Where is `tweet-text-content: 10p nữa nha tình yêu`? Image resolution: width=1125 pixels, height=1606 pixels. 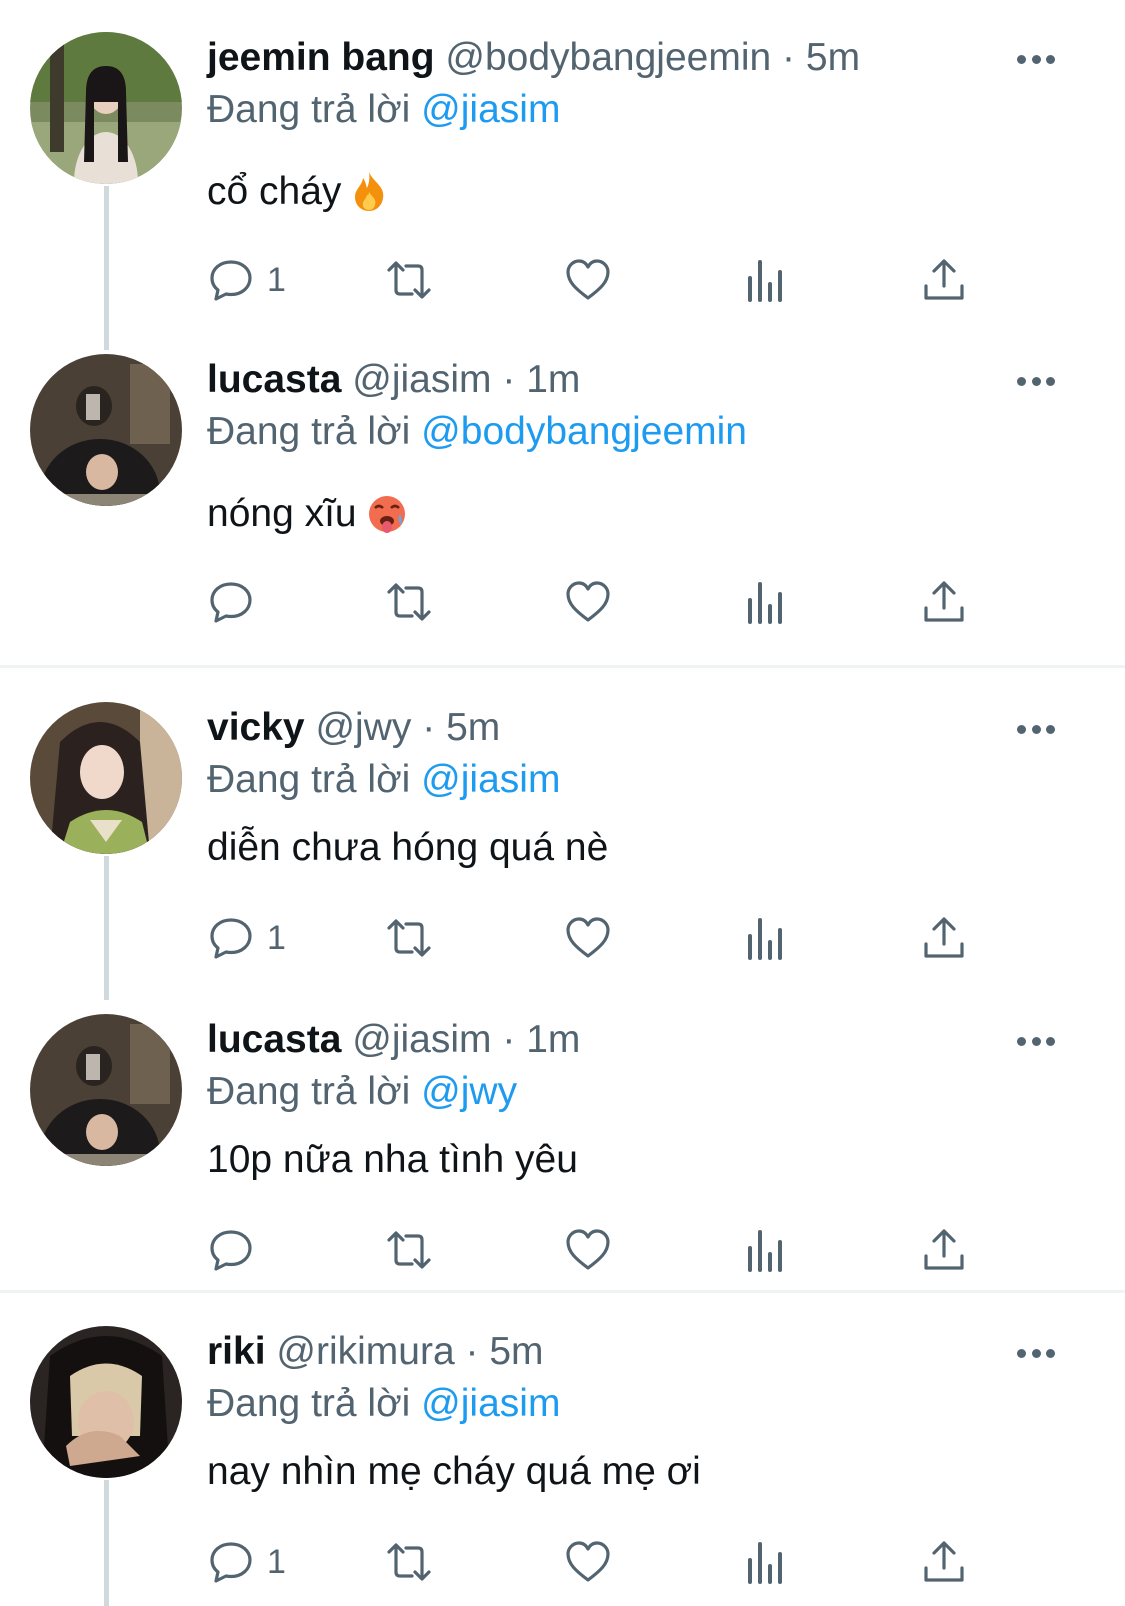 tweet-text-content: 10p nữa nha tình yêu is located at coordinates (392, 1159).